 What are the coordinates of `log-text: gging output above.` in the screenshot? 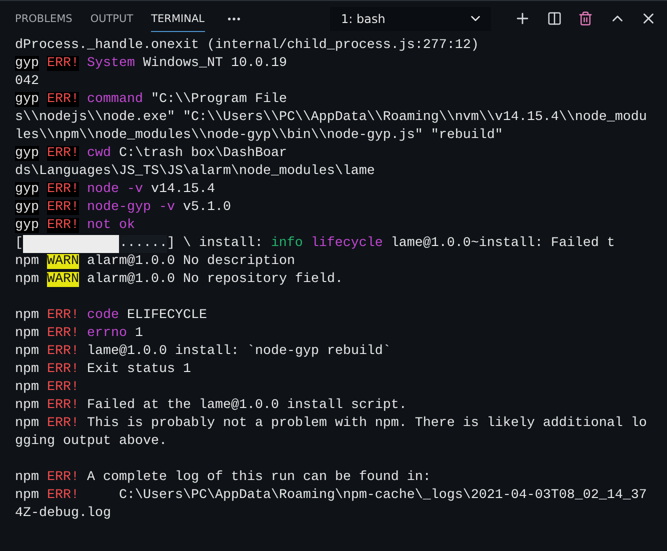 It's located at (91, 441).